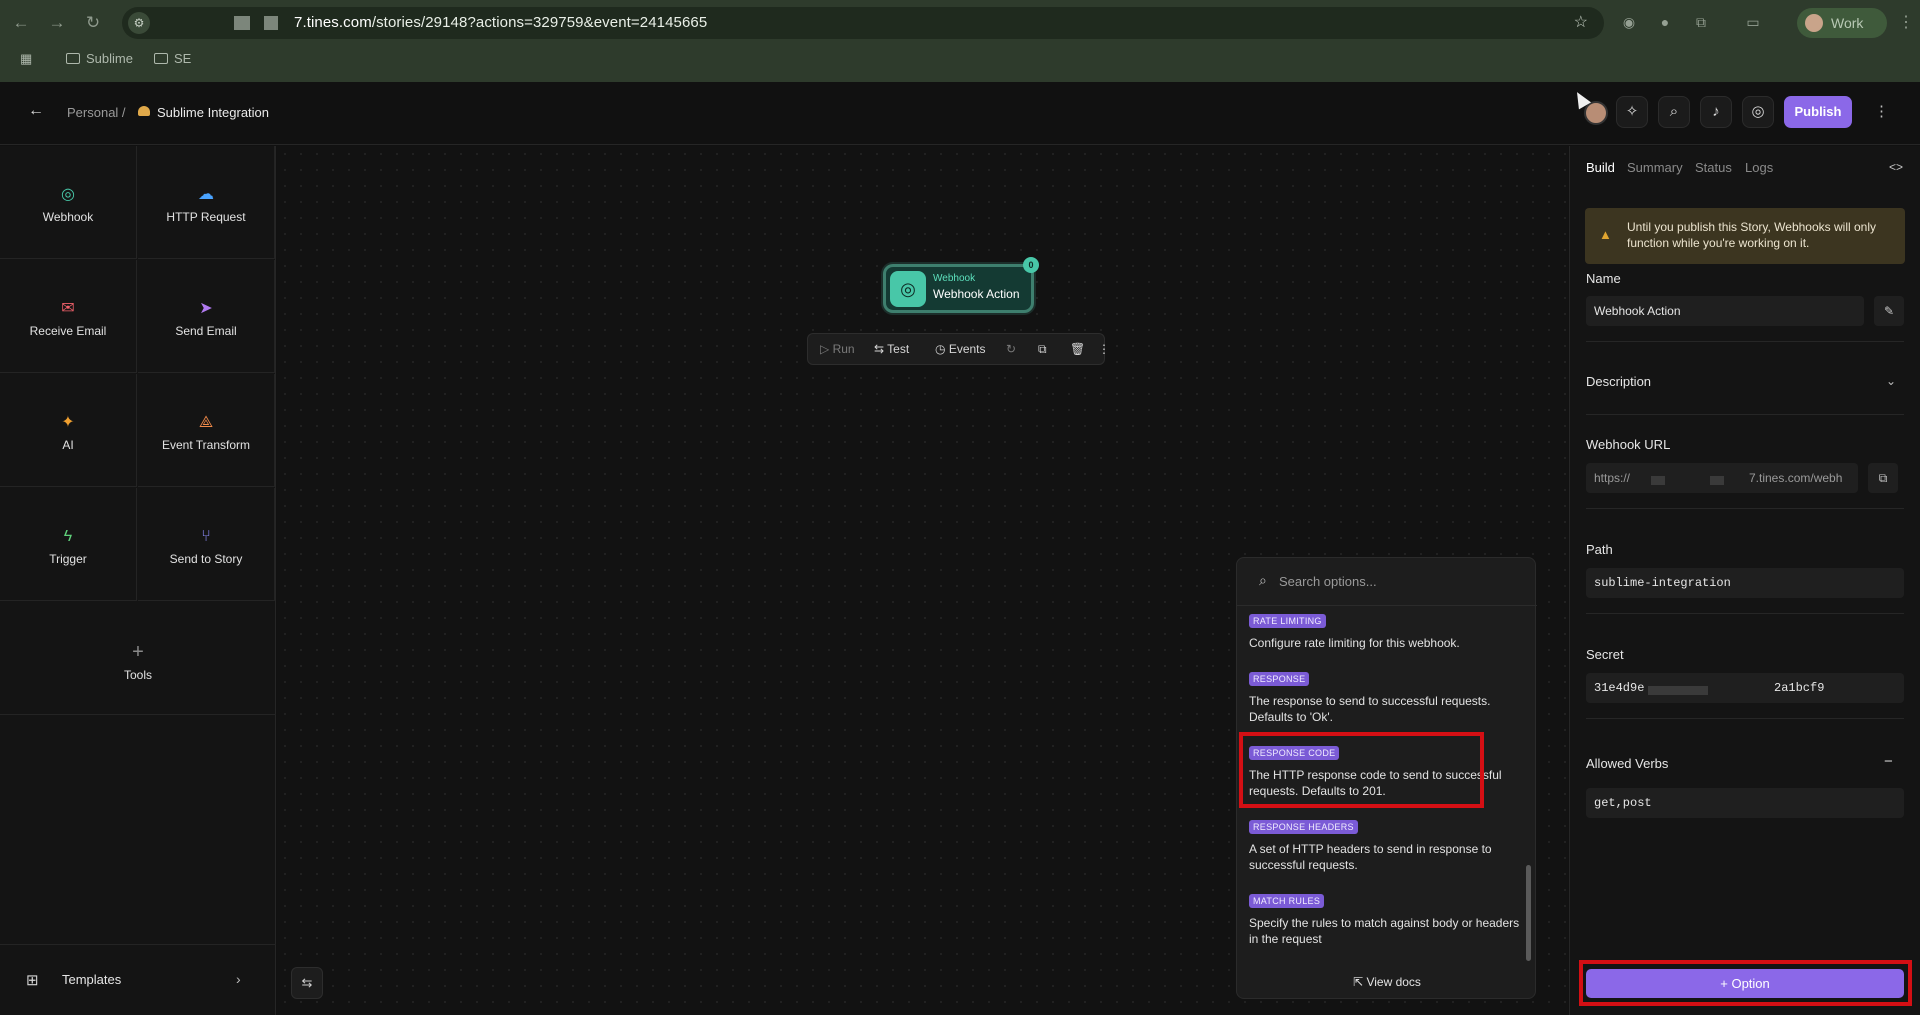  Describe the element at coordinates (1758, 112) in the screenshot. I see `help-icon: ◎` at that location.